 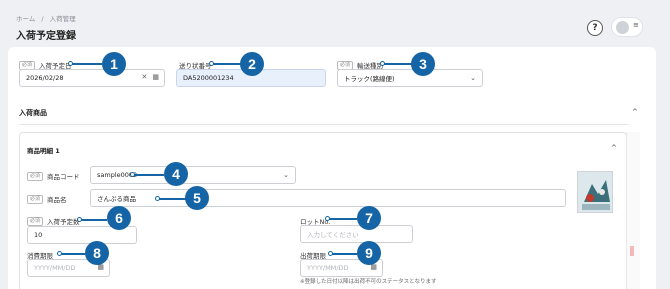 What do you see at coordinates (595, 28) in the screenshot?
I see `help-icon: ?` at bounding box center [595, 28].